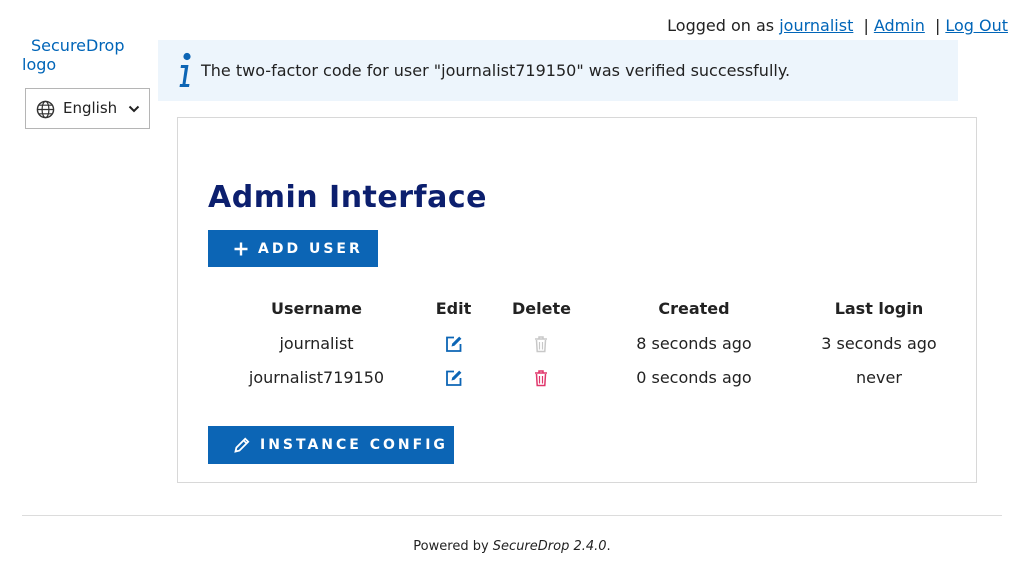 The width and height of the screenshot is (1024, 566). I want to click on last-login-cell: never, so click(879, 377).